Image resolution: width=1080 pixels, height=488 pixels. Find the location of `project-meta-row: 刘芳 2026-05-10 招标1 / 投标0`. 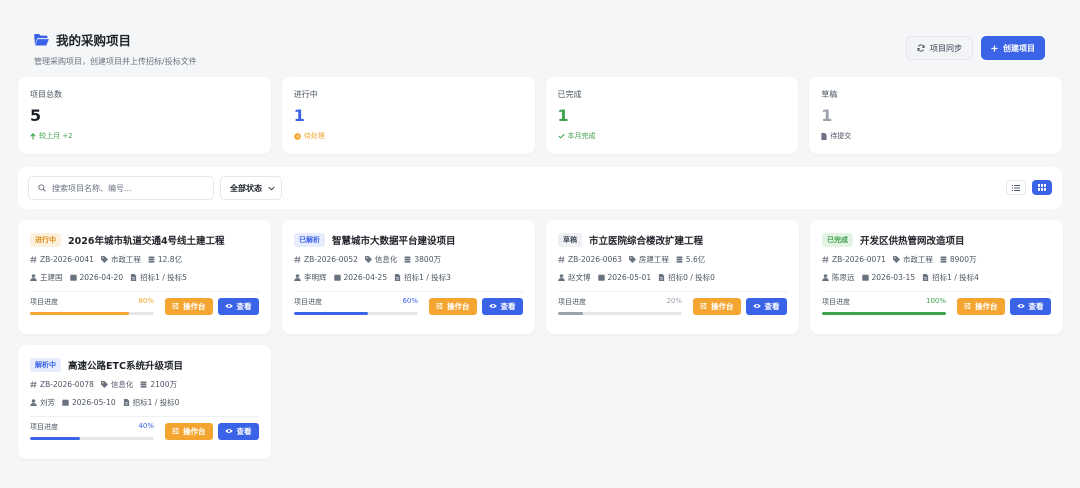

project-meta-row: 刘芳 2026-05-10 招标1 / 投标0 is located at coordinates (144, 402).